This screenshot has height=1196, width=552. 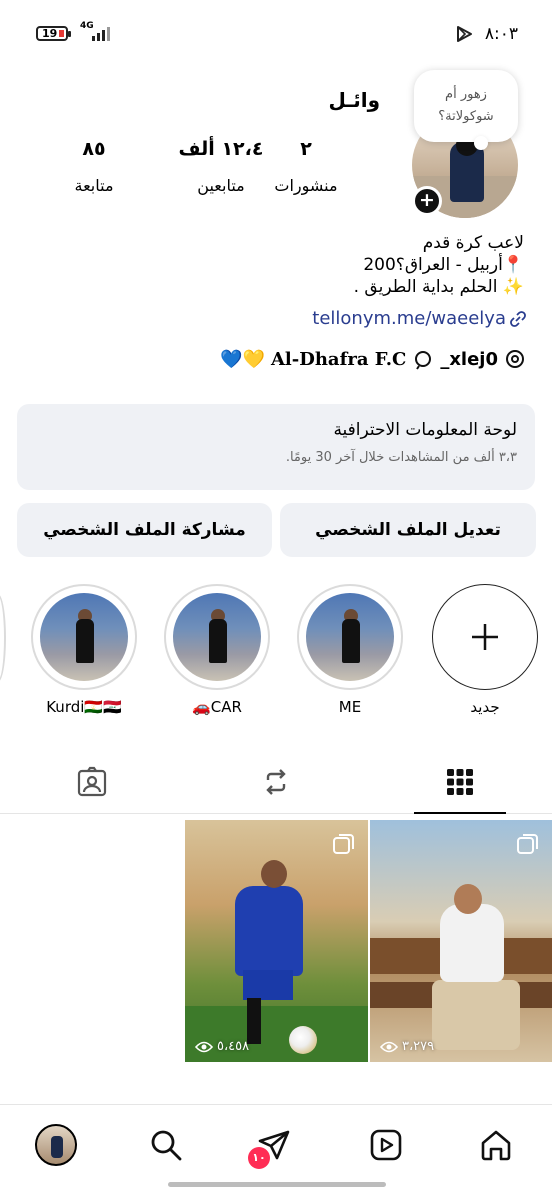 I want to click on post-views-count: ٥،٤٥٨, so click(x=233, y=1046).